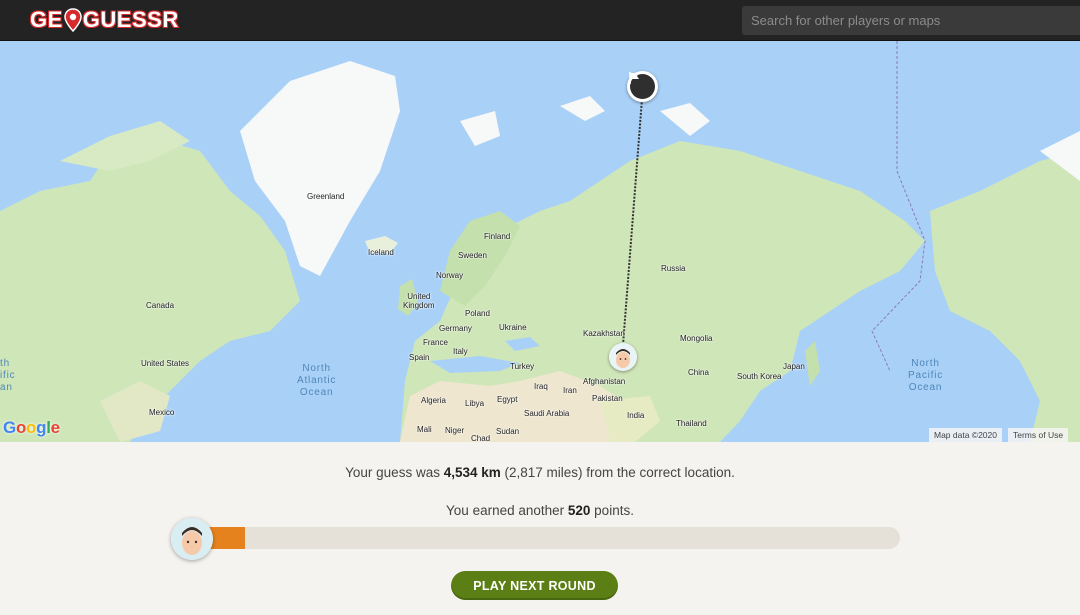 Image resolution: width=1080 pixels, height=615 pixels. What do you see at coordinates (160, 305) in the screenshot?
I see `label-canada: Canada` at bounding box center [160, 305].